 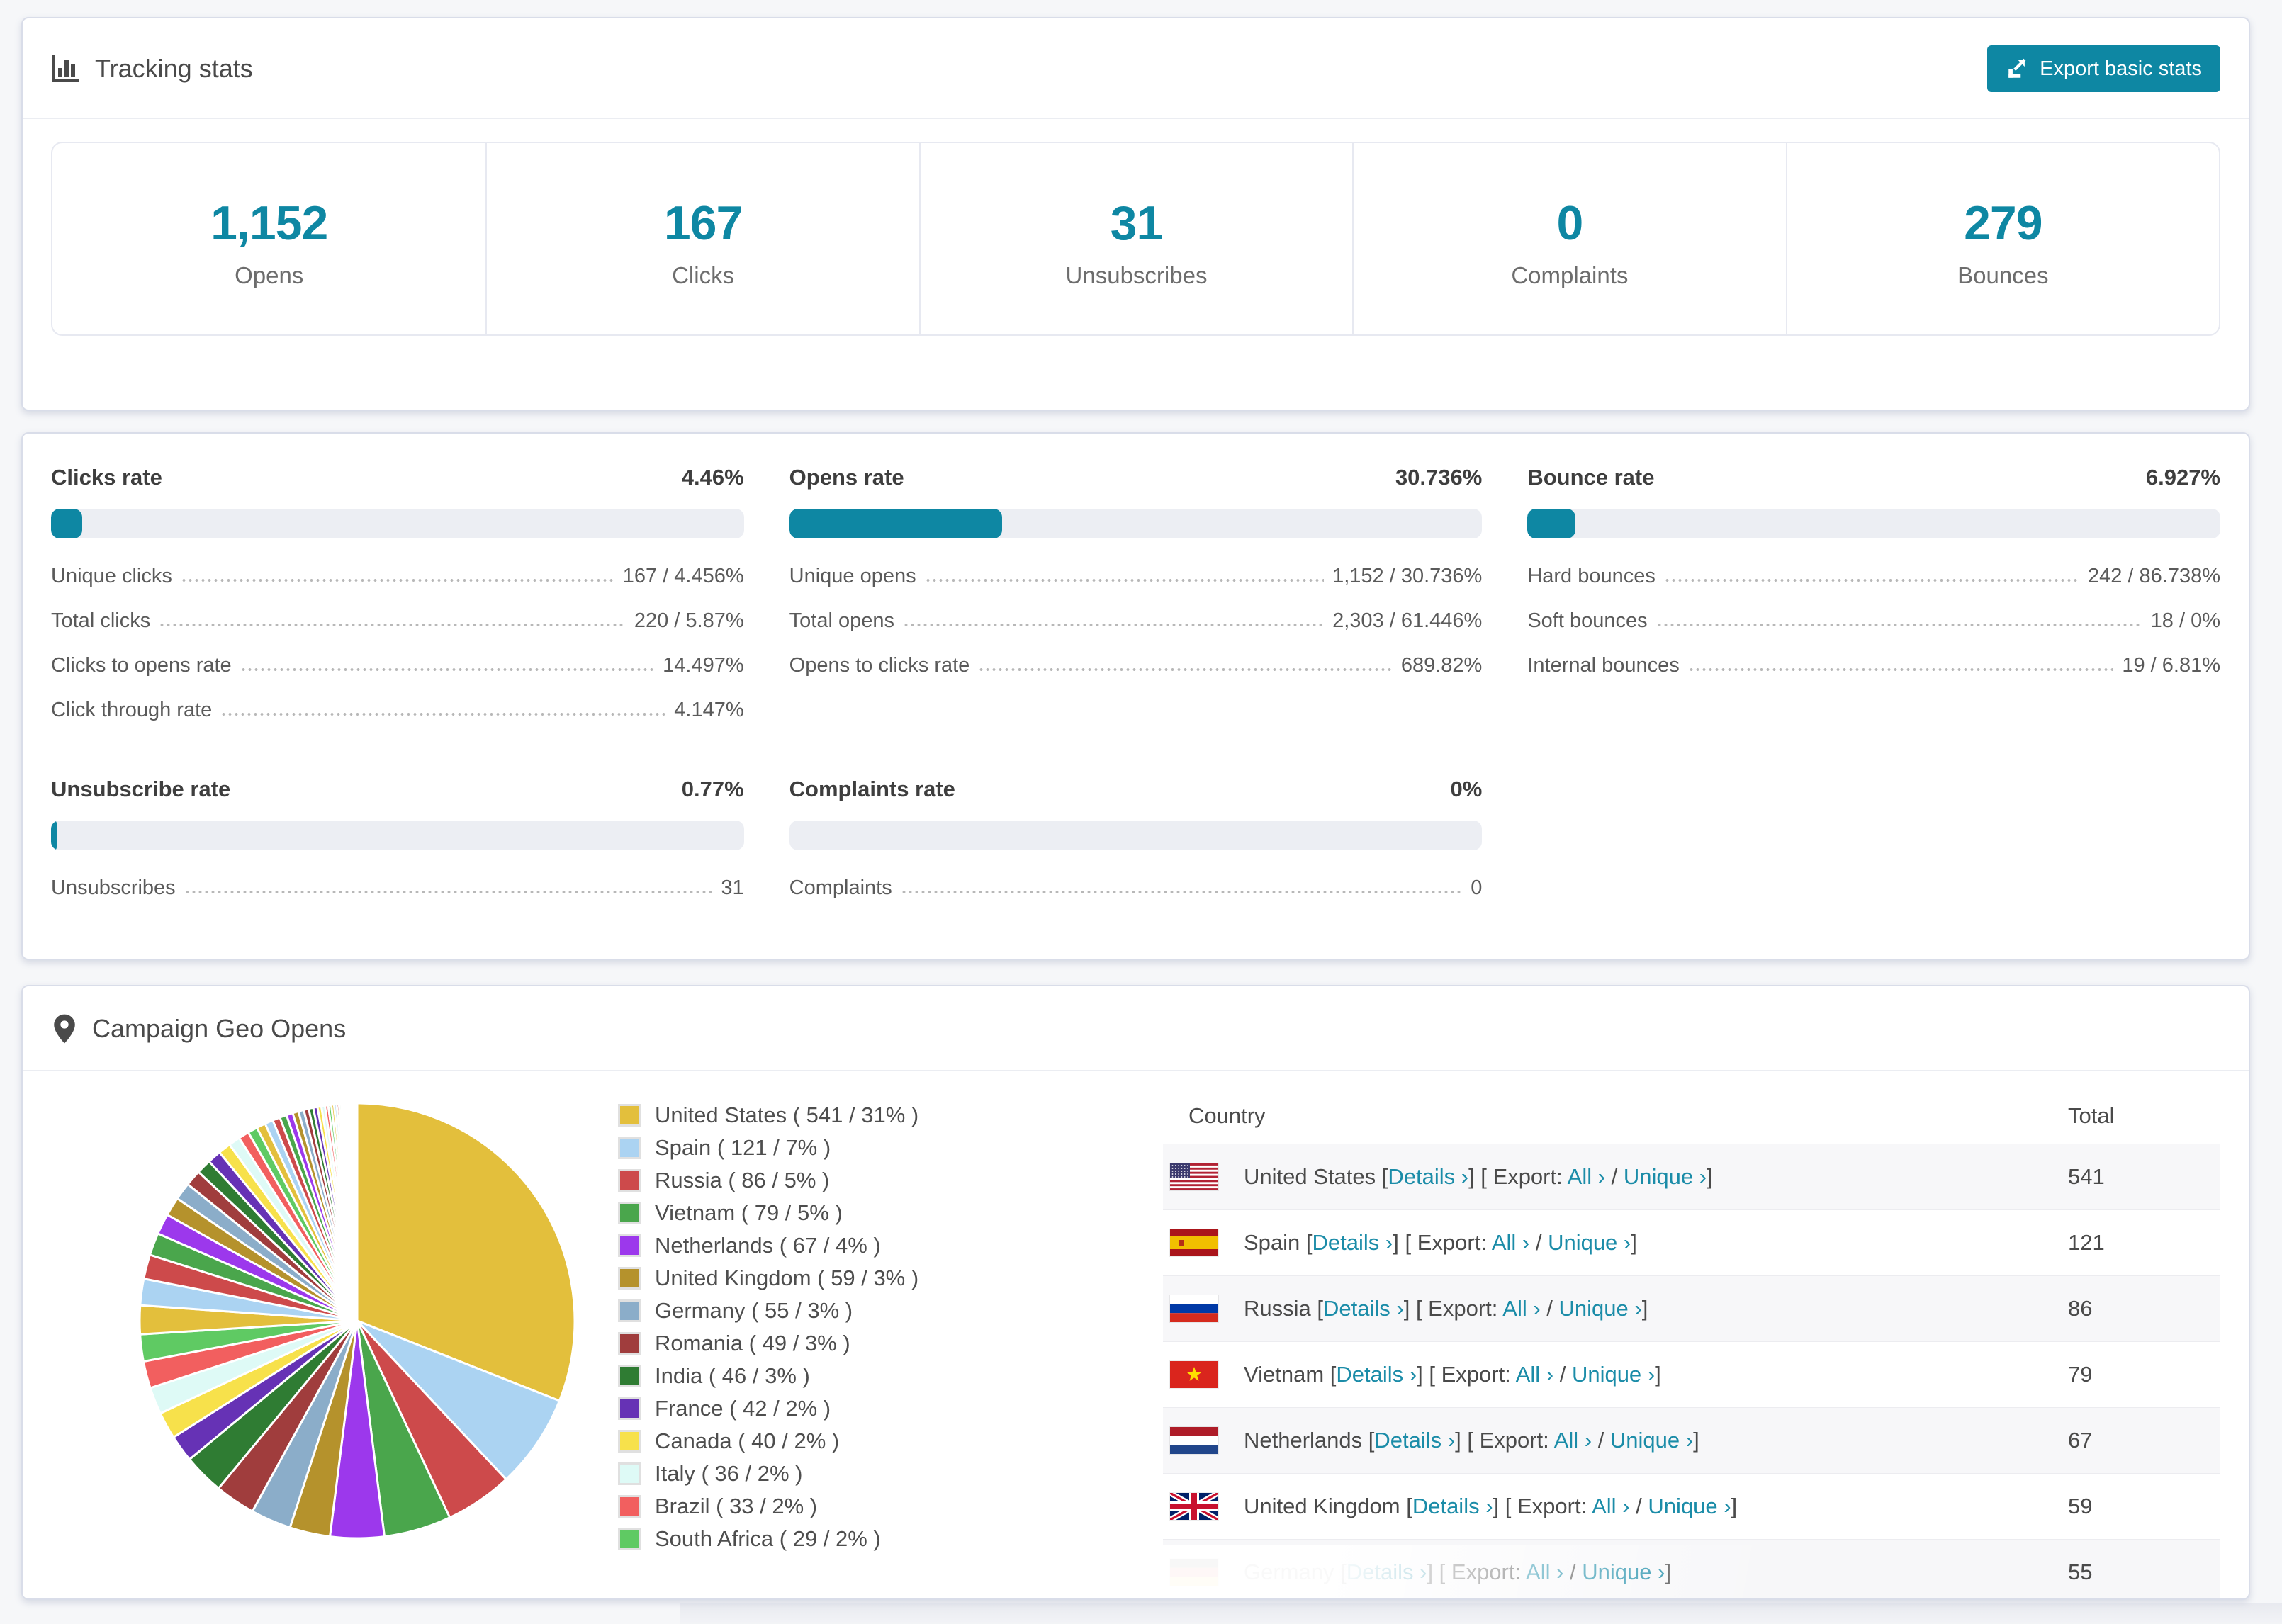 I want to click on legend-label: Canada ( 40 / 2% ), so click(x=747, y=1440).